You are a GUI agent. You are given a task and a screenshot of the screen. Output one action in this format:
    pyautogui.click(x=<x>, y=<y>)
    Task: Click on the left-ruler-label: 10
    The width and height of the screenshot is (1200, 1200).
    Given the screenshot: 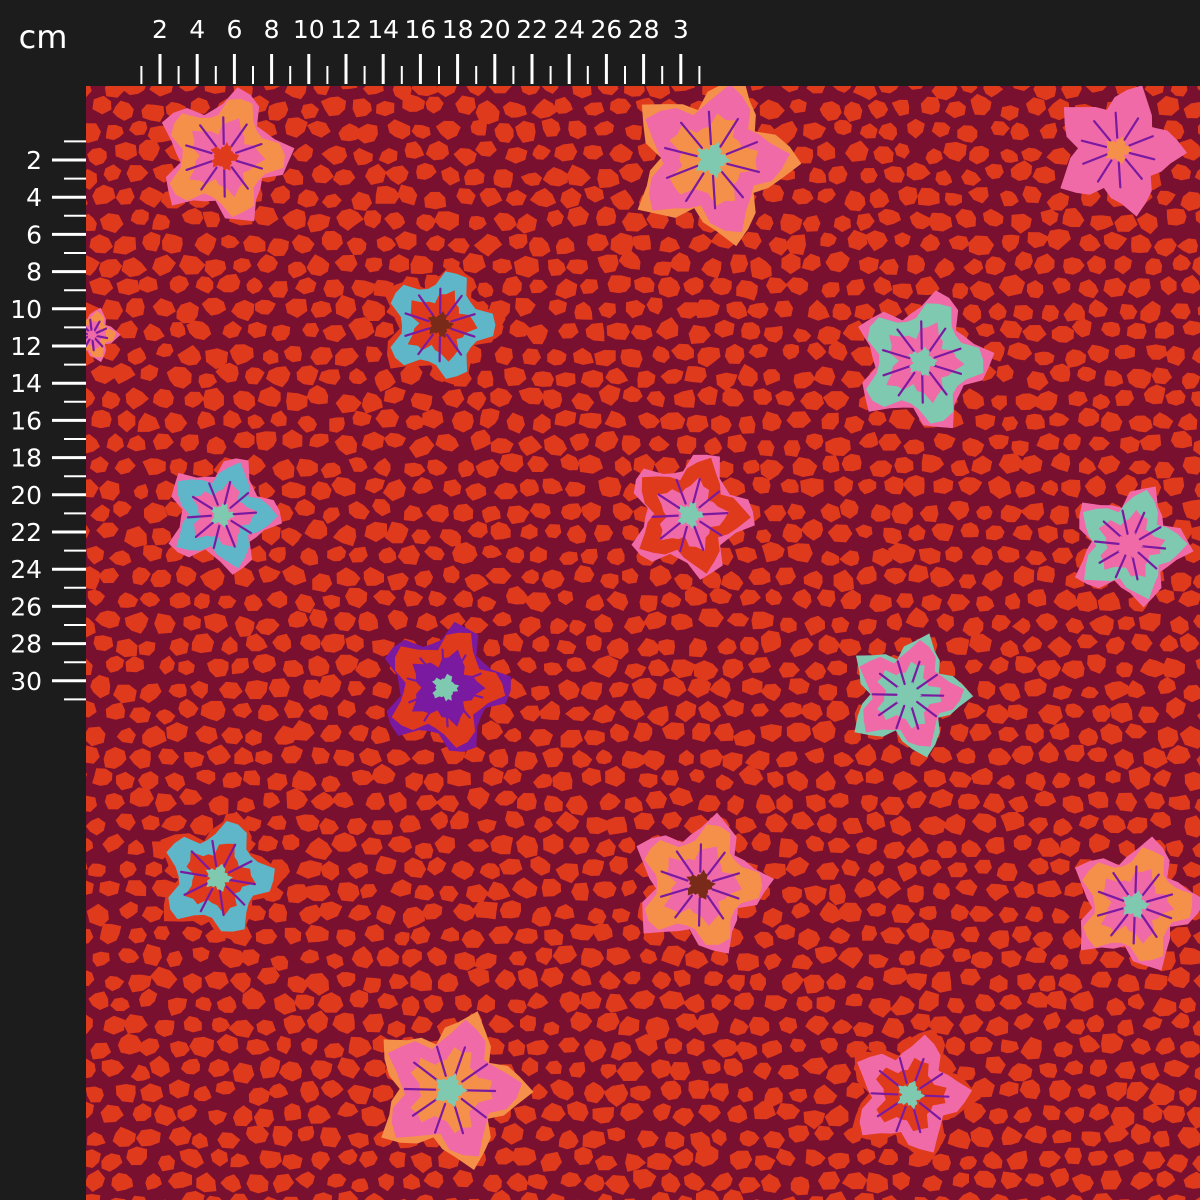 What is the action you would take?
    pyautogui.click(x=26, y=309)
    